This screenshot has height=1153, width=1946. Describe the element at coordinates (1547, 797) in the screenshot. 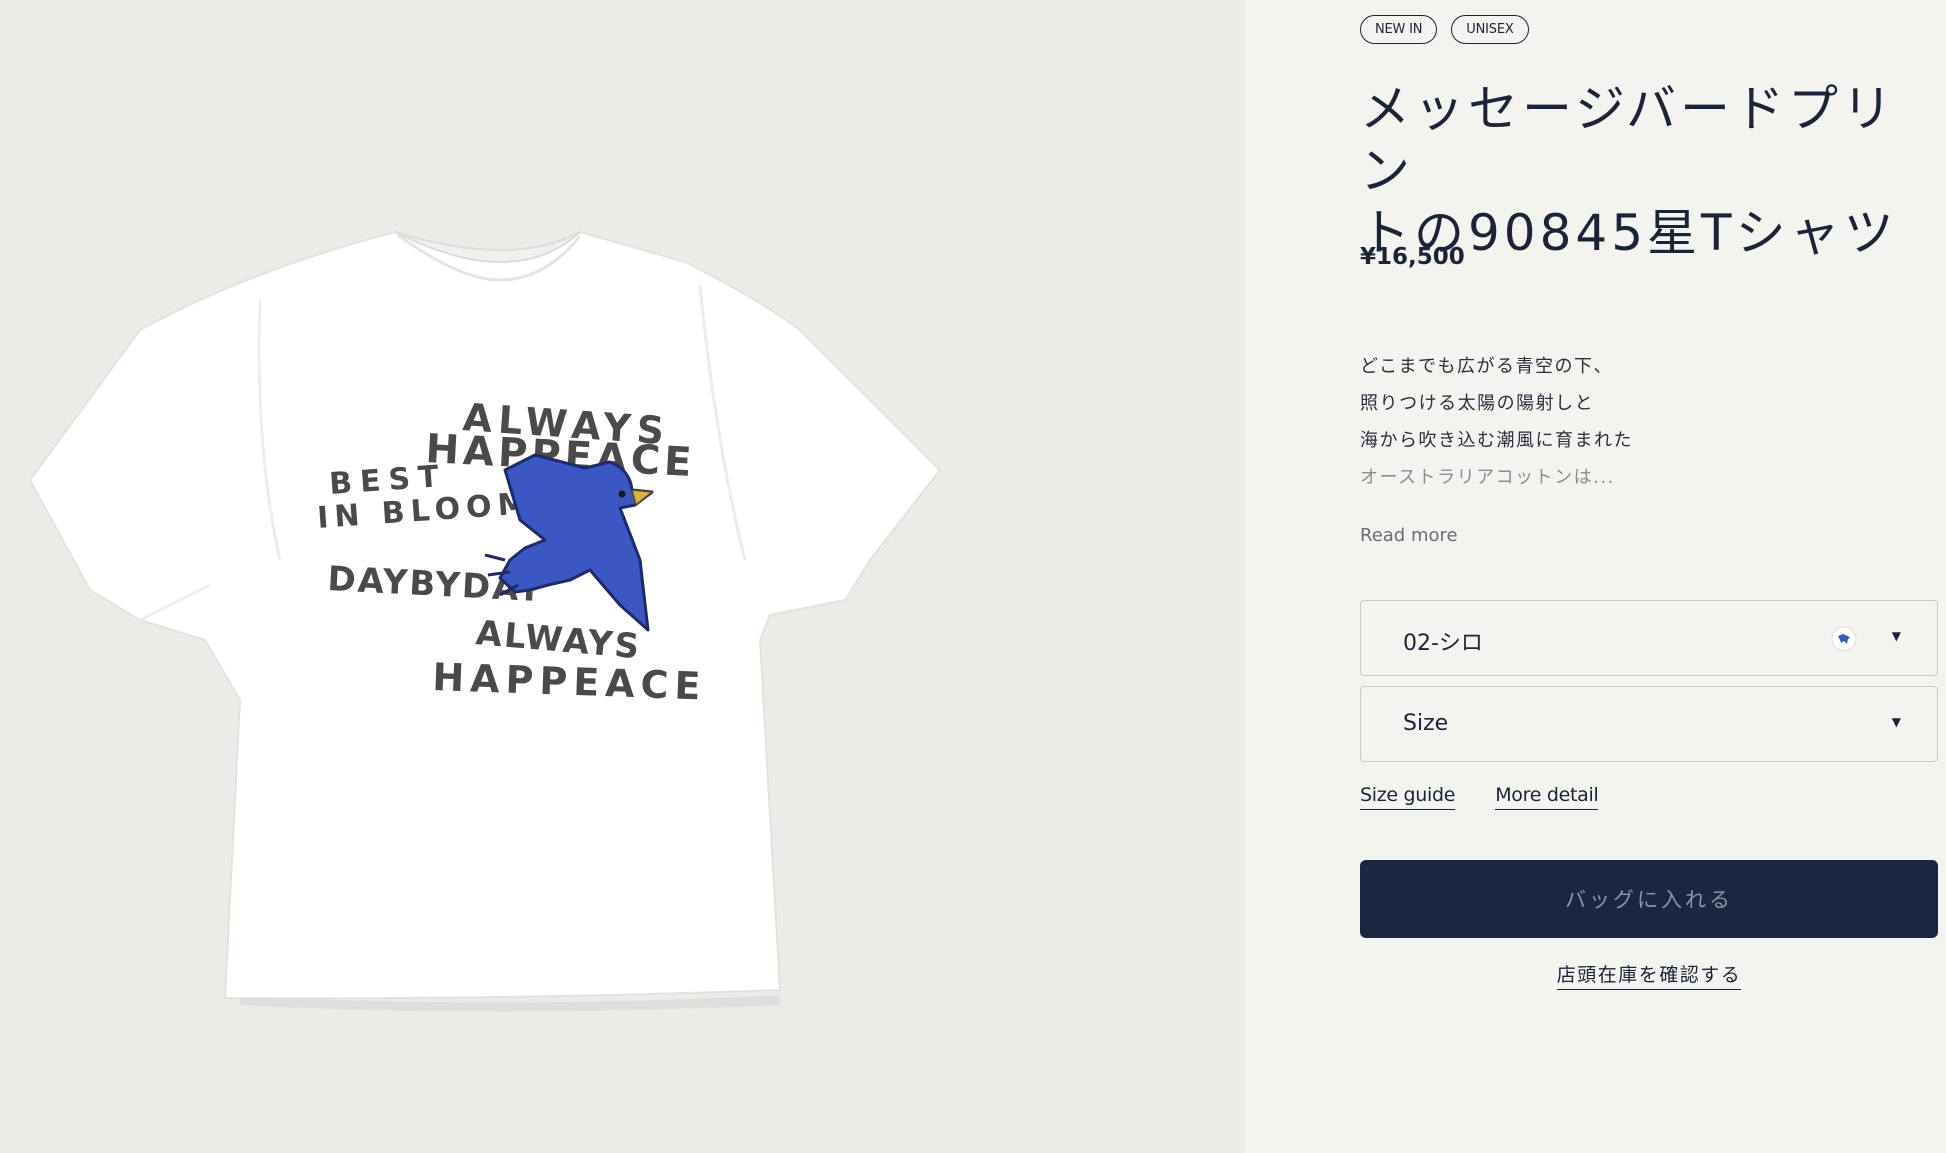

I see `more-detail-link: More detail` at that location.